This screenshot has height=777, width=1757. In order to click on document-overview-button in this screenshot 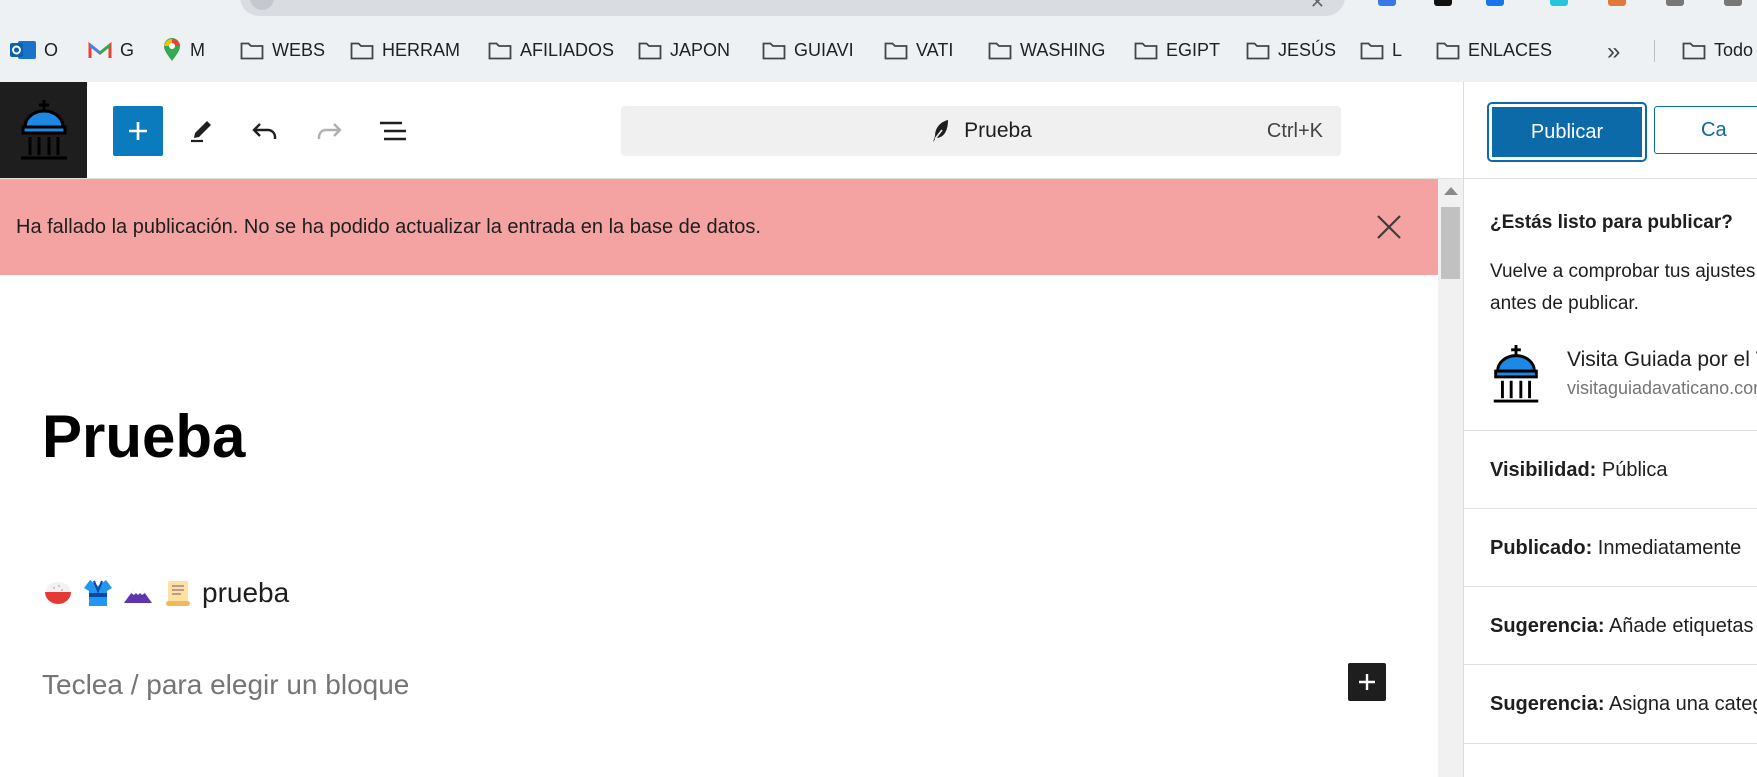, I will do `click(393, 131)`.